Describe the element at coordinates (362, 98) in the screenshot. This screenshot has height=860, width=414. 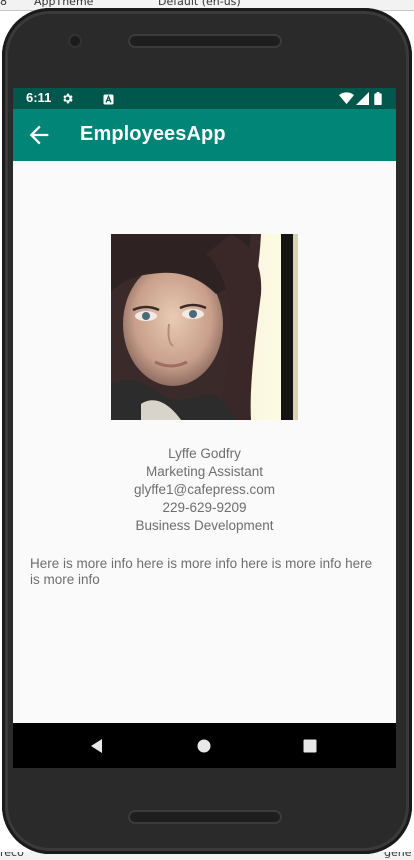
I see `signal-icon` at that location.